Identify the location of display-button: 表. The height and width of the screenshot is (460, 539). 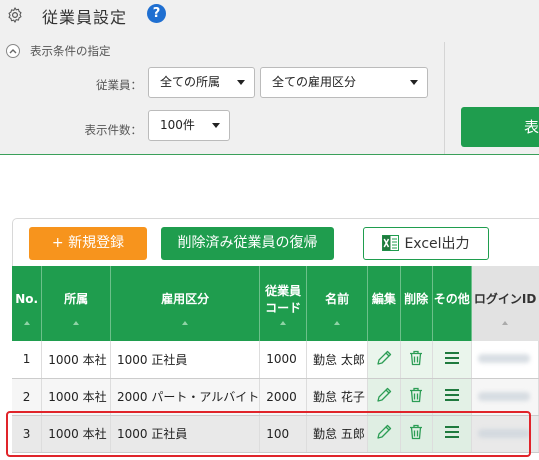
(500, 127).